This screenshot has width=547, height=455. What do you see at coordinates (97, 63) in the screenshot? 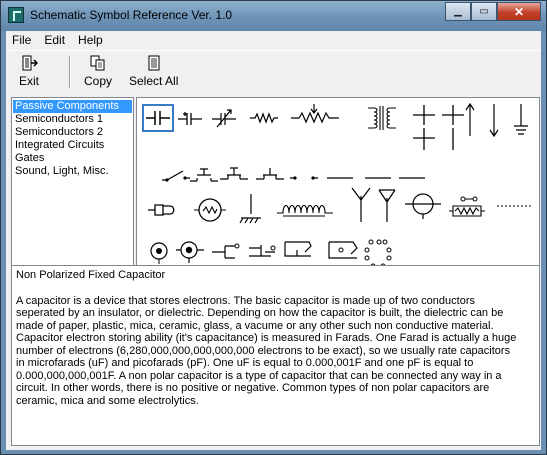
I see `copy-pages-icon` at bounding box center [97, 63].